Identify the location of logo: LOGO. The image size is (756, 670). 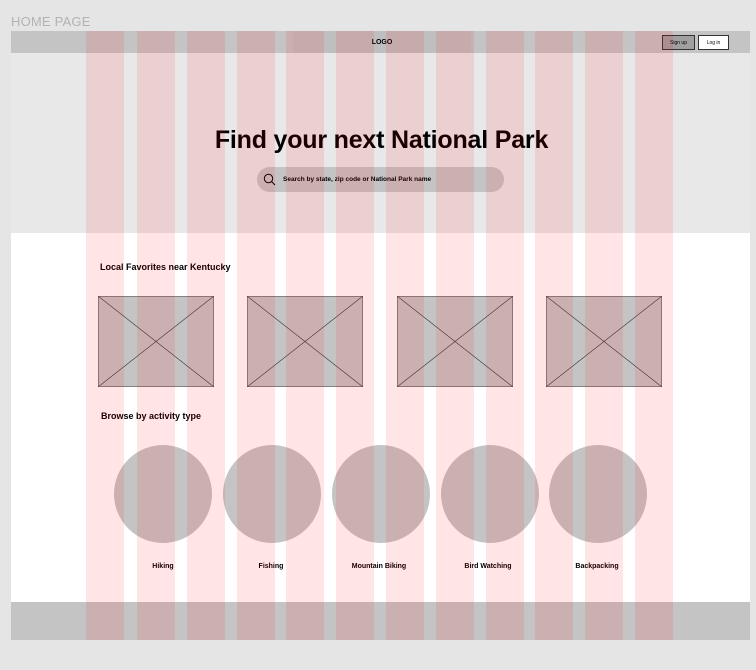
(382, 42).